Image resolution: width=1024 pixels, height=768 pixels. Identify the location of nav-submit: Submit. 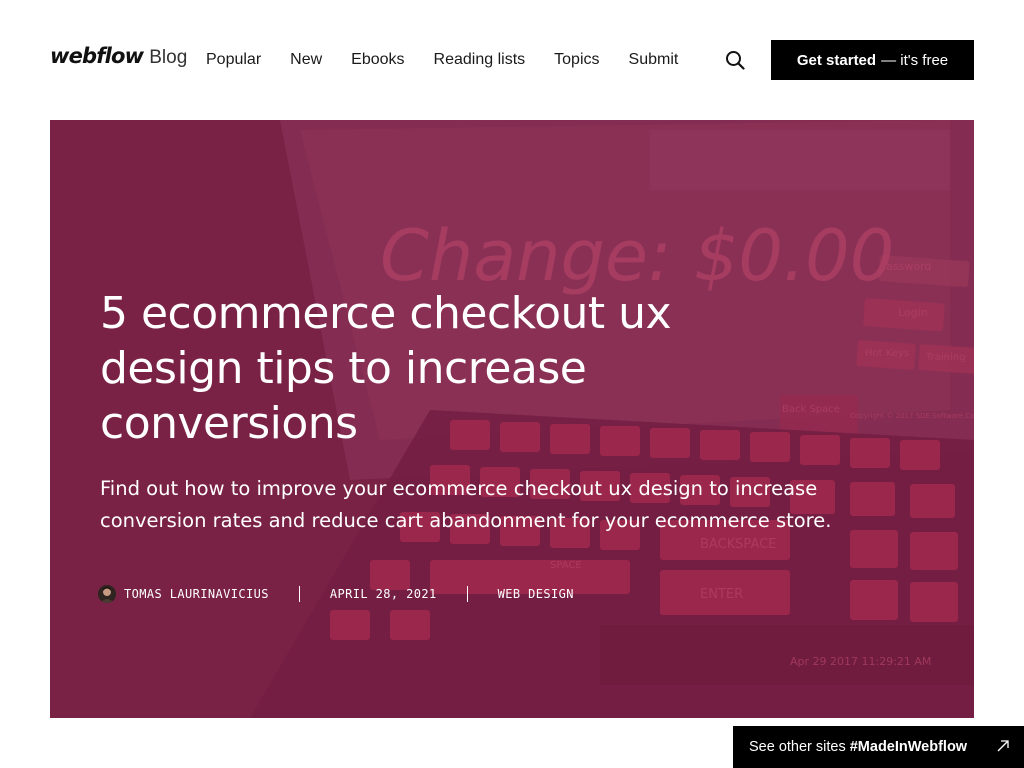
(654, 60).